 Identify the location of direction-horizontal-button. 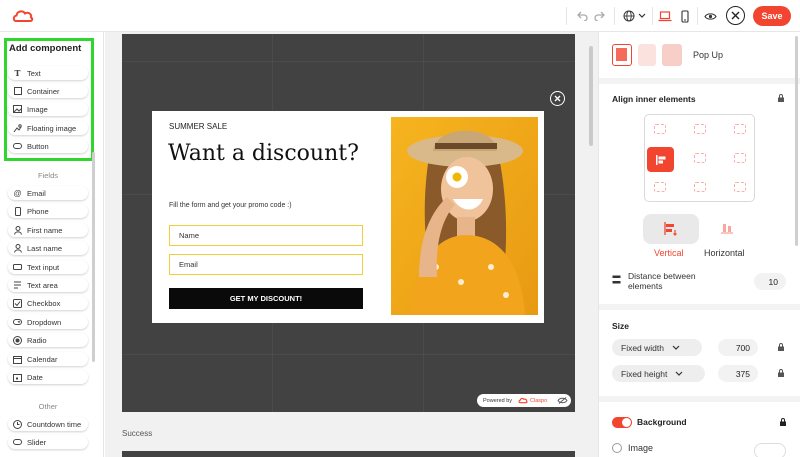
(727, 229).